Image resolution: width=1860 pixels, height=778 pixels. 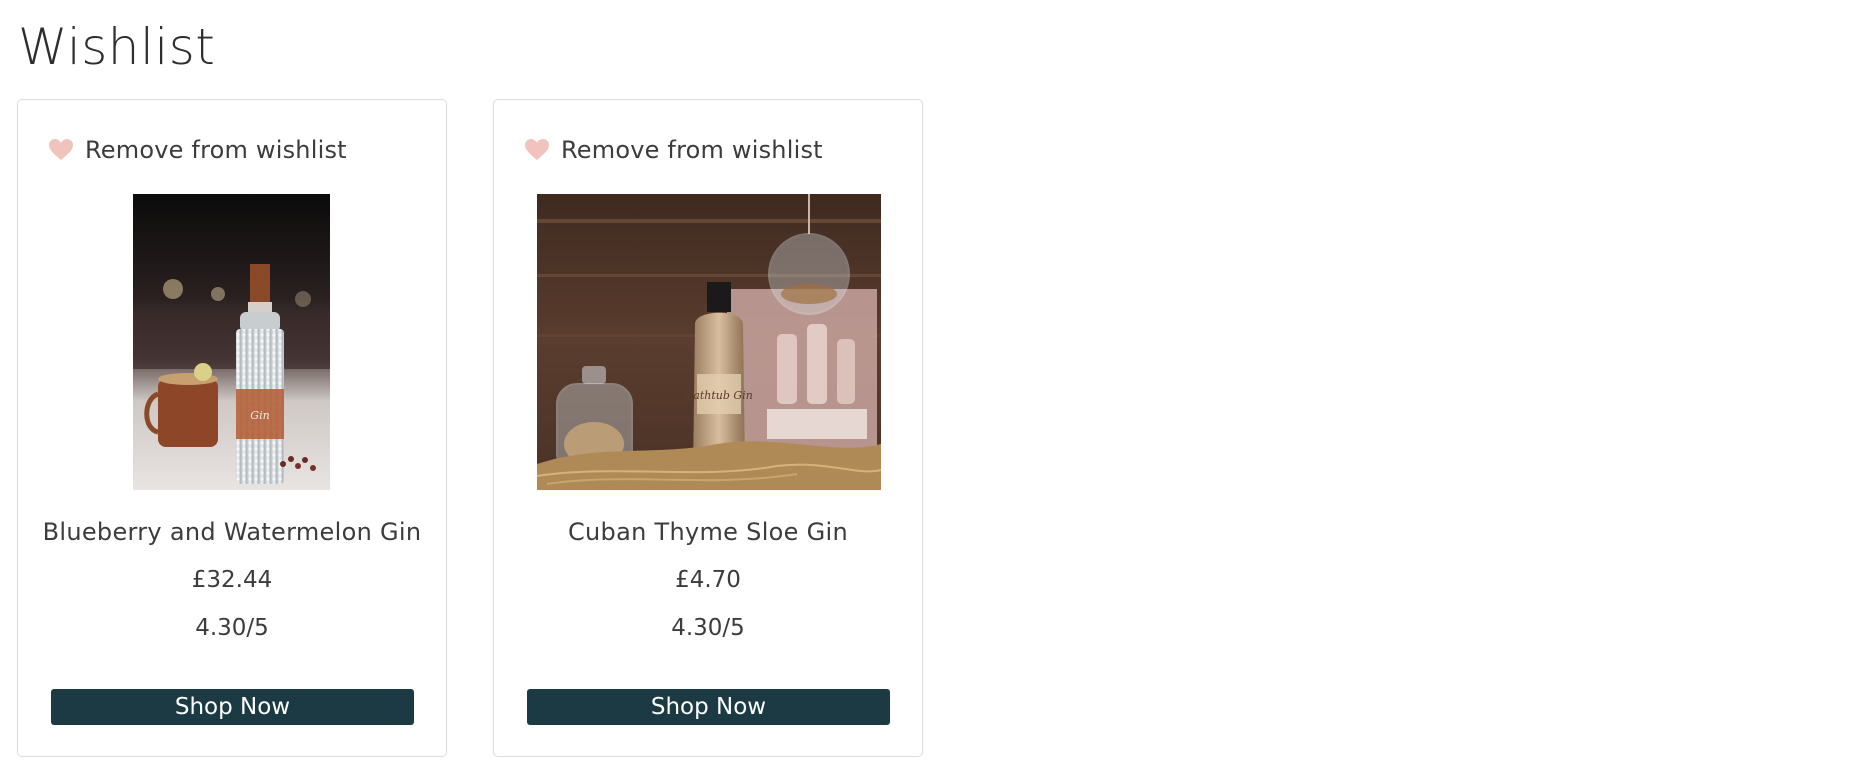 What do you see at coordinates (708, 580) in the screenshot?
I see `product-price: £4.70` at bounding box center [708, 580].